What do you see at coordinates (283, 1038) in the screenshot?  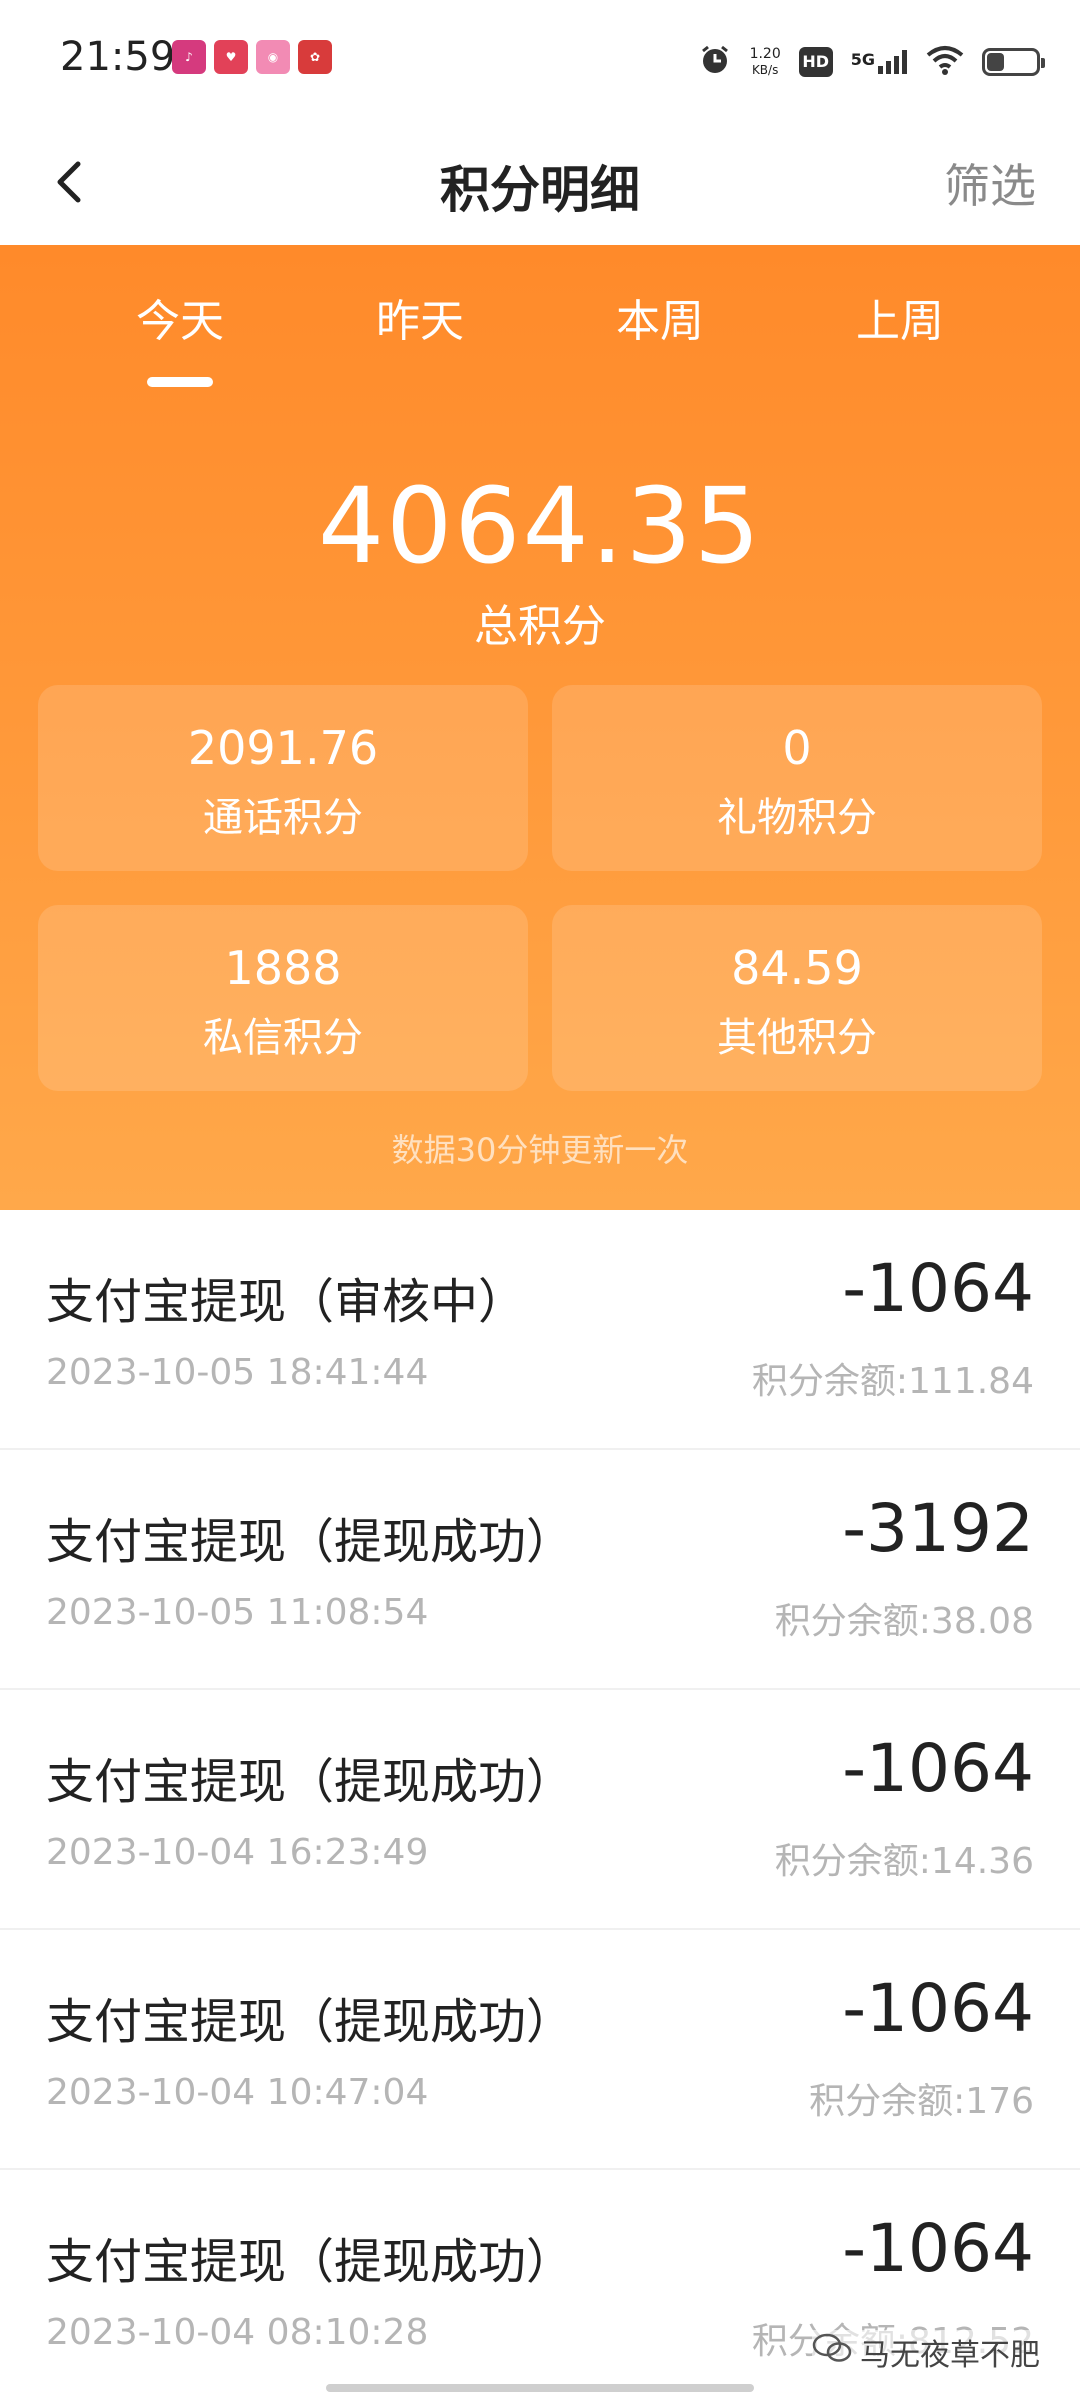 I see `stat-label: 私信积分` at bounding box center [283, 1038].